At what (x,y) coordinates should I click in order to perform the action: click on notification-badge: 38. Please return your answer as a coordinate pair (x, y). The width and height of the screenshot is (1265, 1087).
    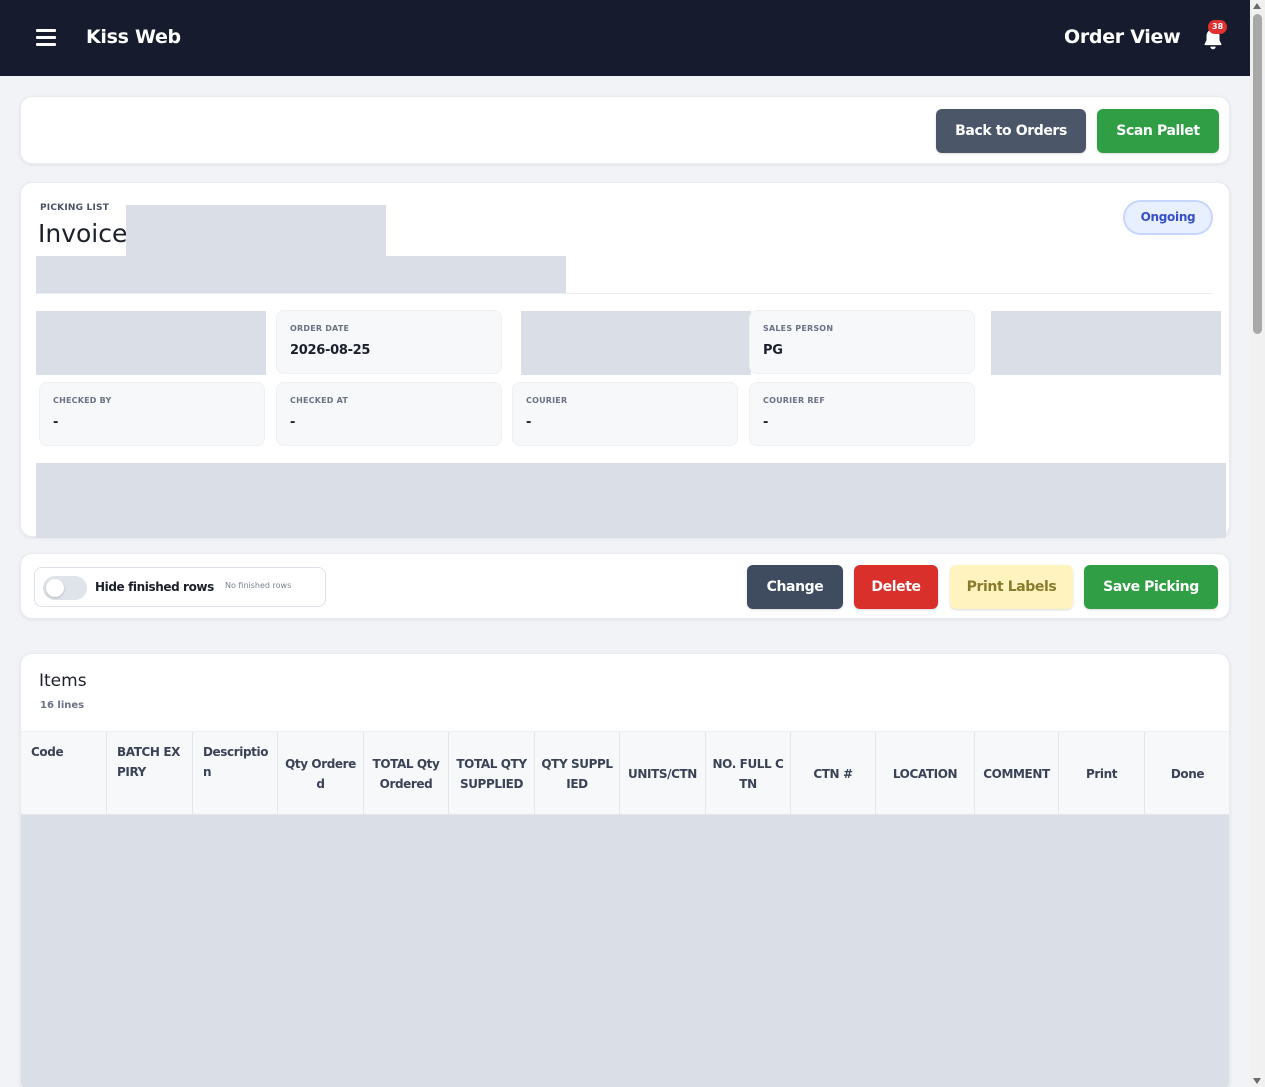
    Looking at the image, I should click on (1218, 27).